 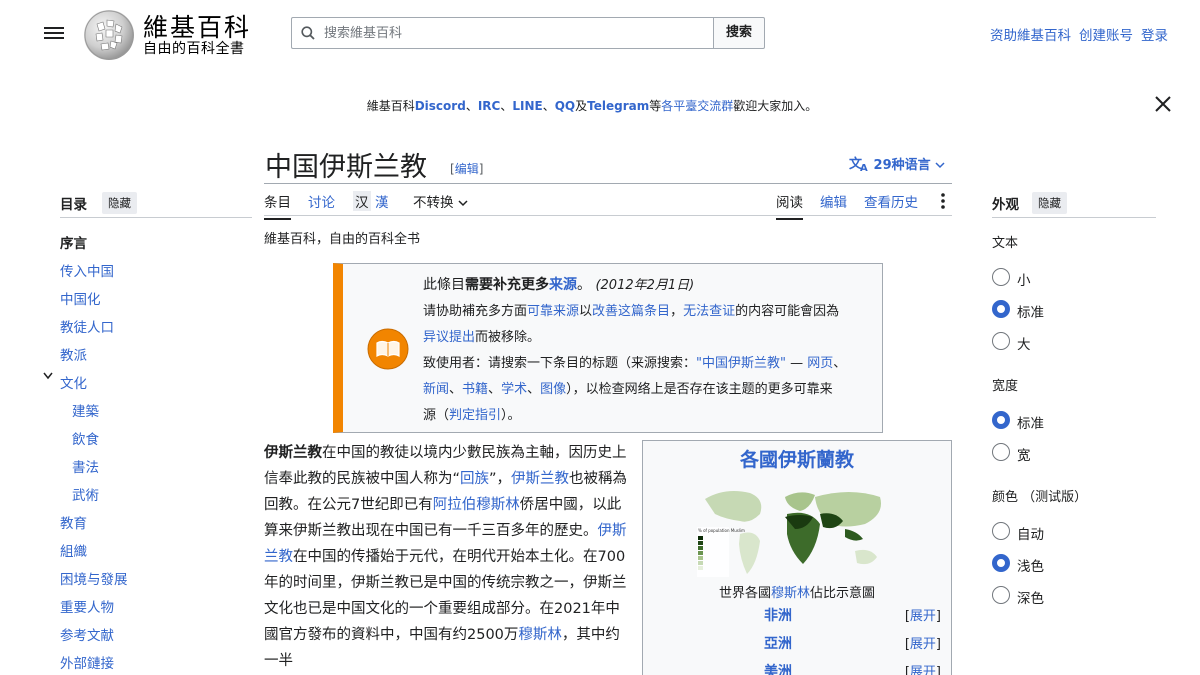 What do you see at coordinates (514, 389) in the screenshot?
I see `search-scholar-link: 学术` at bounding box center [514, 389].